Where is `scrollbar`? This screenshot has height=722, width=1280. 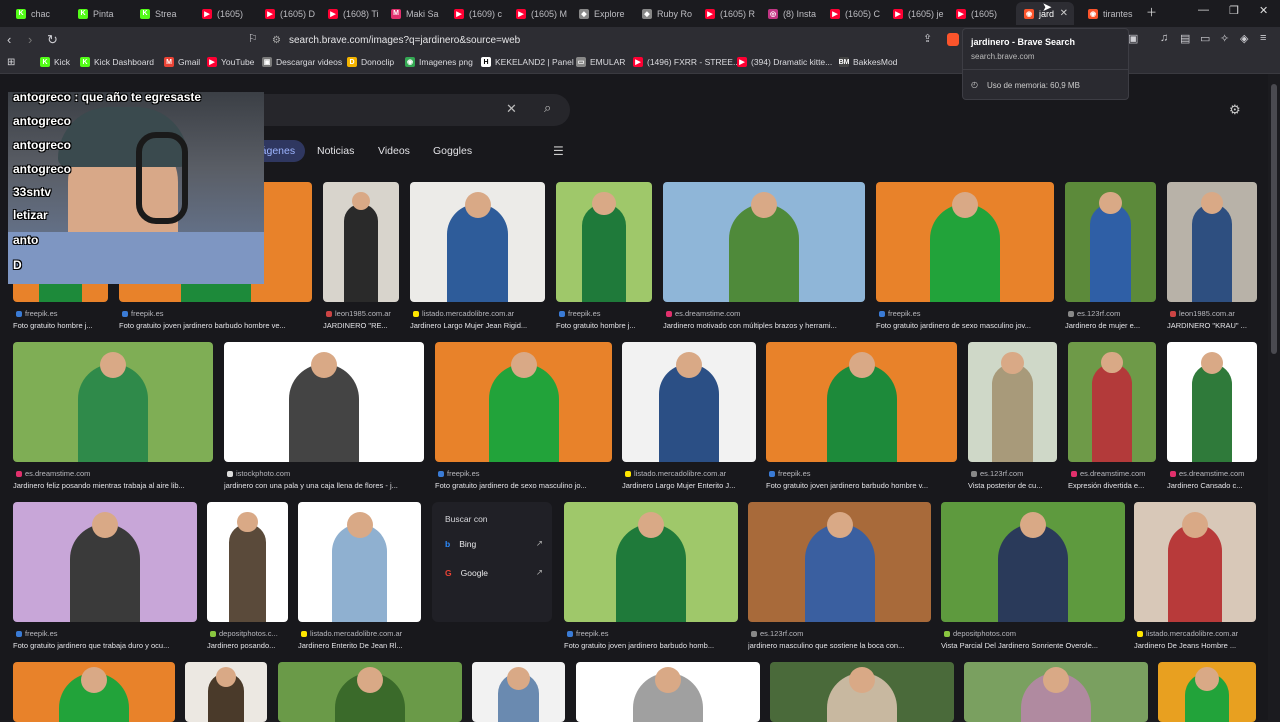
scrollbar is located at coordinates (1274, 397).